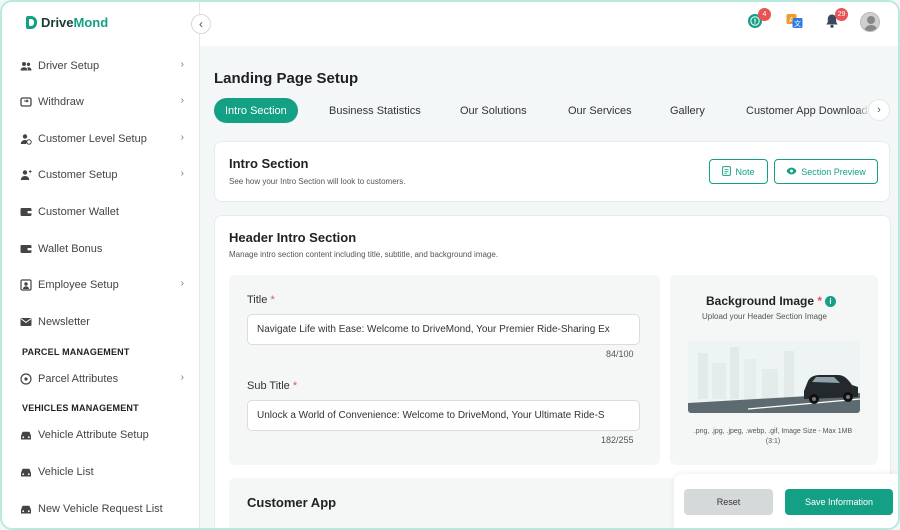  What do you see at coordinates (600, 110) in the screenshot?
I see `tab-our-services: Our Services` at bounding box center [600, 110].